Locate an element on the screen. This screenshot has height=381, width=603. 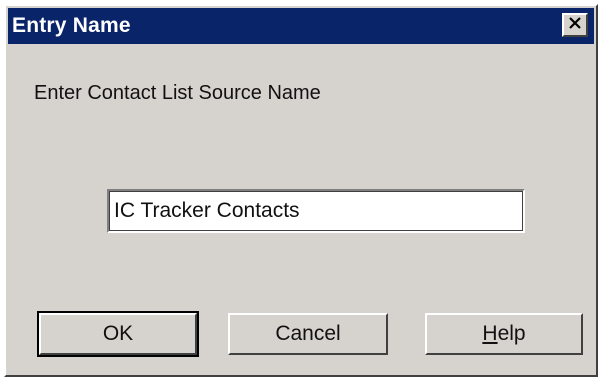
help-button-label: Help is located at coordinates (503, 334).